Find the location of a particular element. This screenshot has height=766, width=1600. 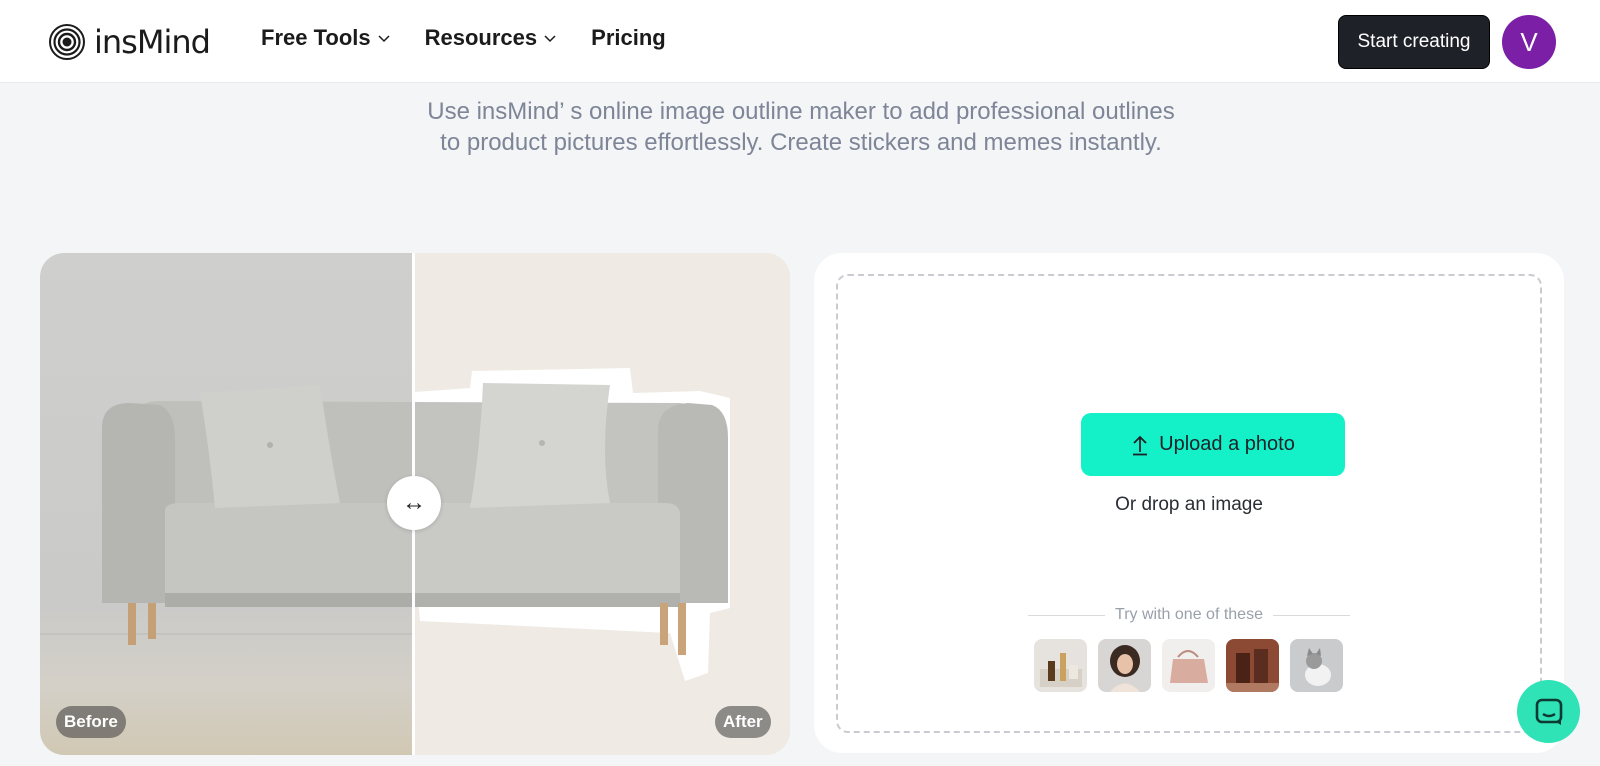

avatar: V is located at coordinates (1529, 42).